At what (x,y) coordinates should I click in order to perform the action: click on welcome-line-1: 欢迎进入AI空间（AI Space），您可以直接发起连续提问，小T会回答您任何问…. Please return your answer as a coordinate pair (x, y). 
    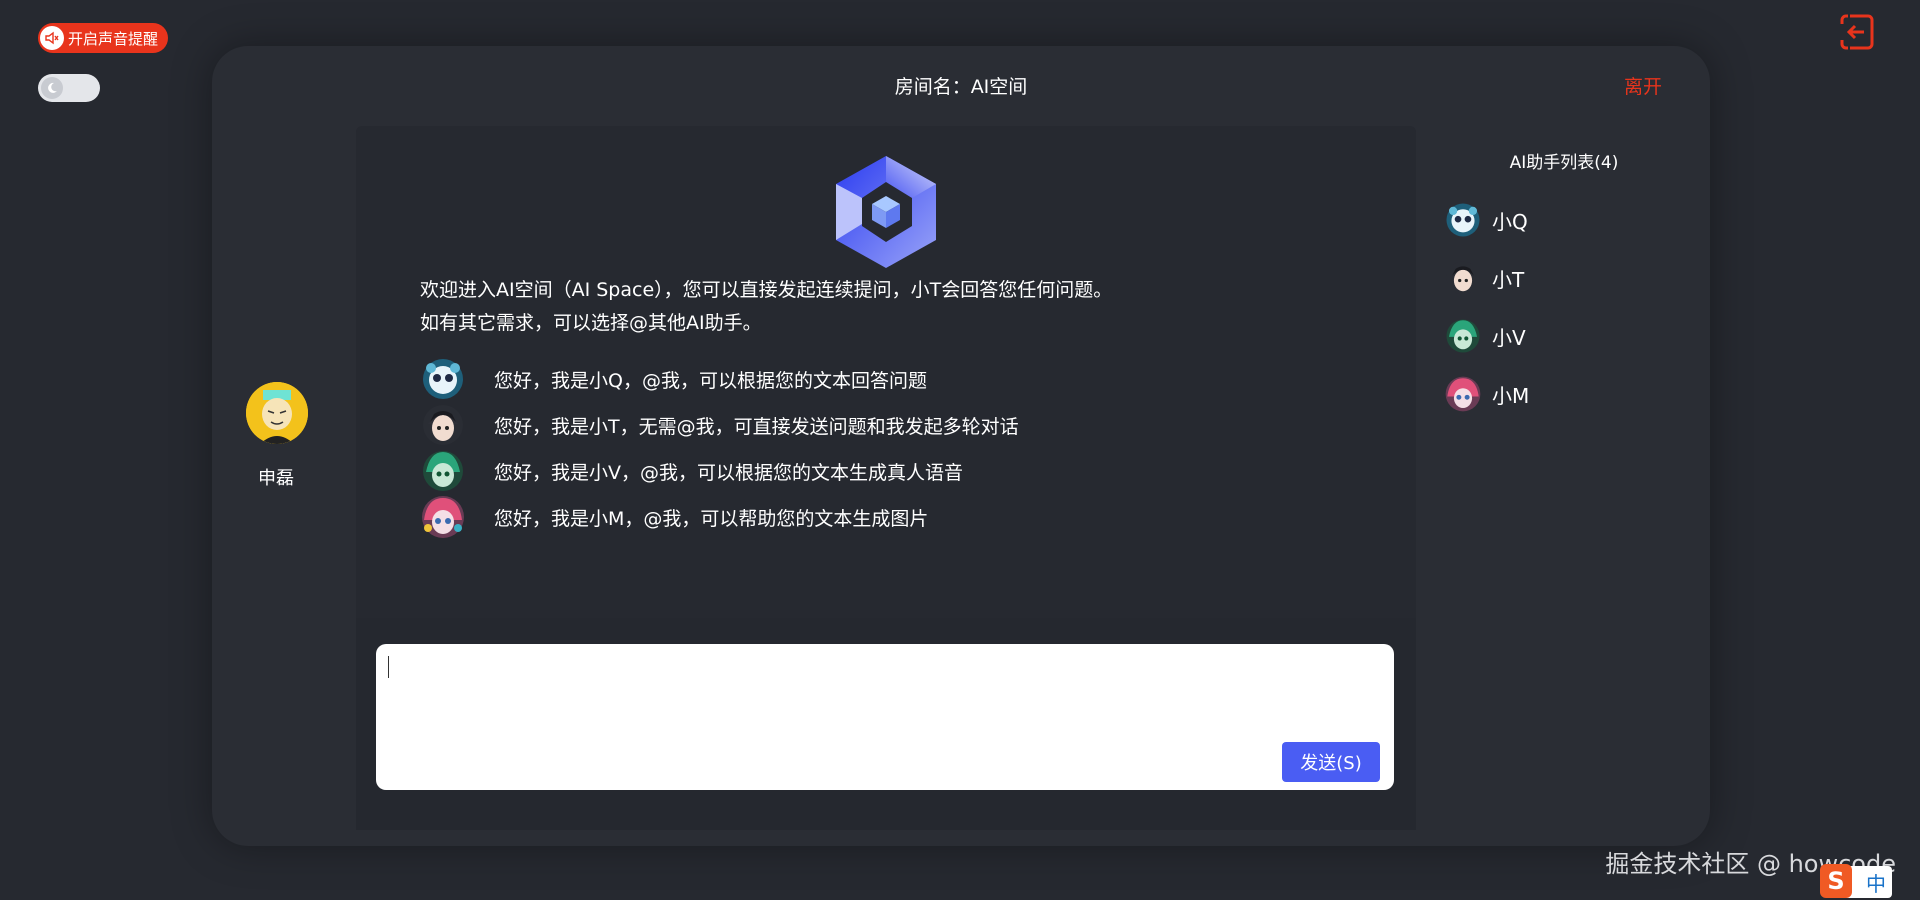
    Looking at the image, I should click on (766, 290).